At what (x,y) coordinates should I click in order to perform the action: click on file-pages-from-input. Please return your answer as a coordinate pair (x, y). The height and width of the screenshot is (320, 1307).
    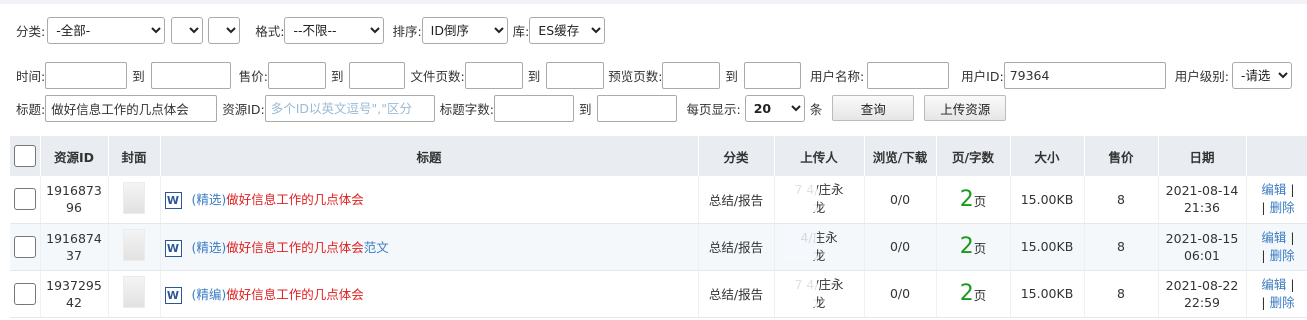
    Looking at the image, I should click on (493, 75).